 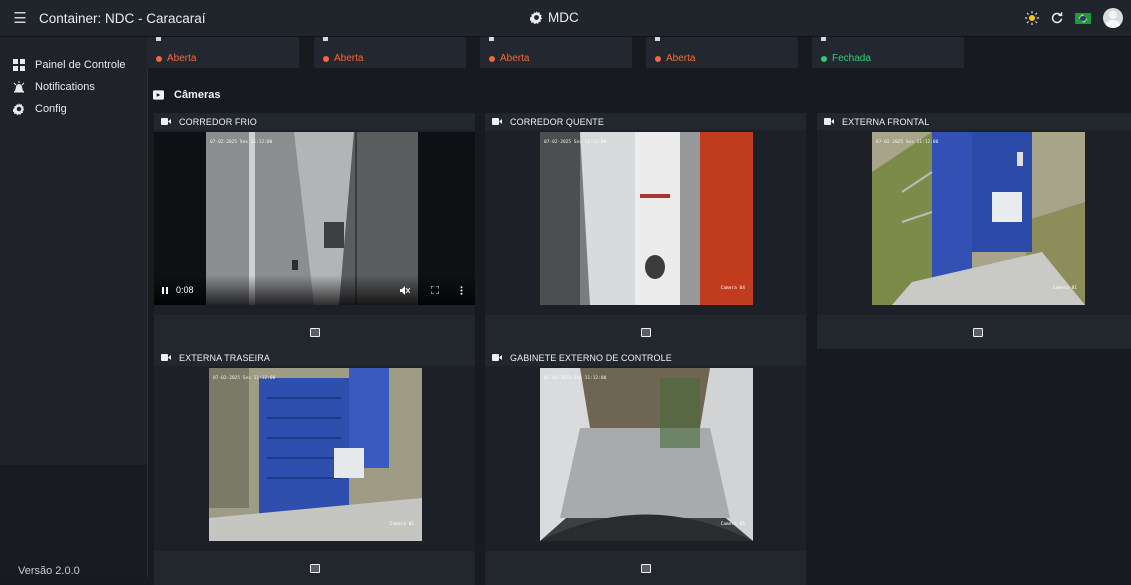 I want to click on camera-label: Camera 05, so click(x=732, y=524).